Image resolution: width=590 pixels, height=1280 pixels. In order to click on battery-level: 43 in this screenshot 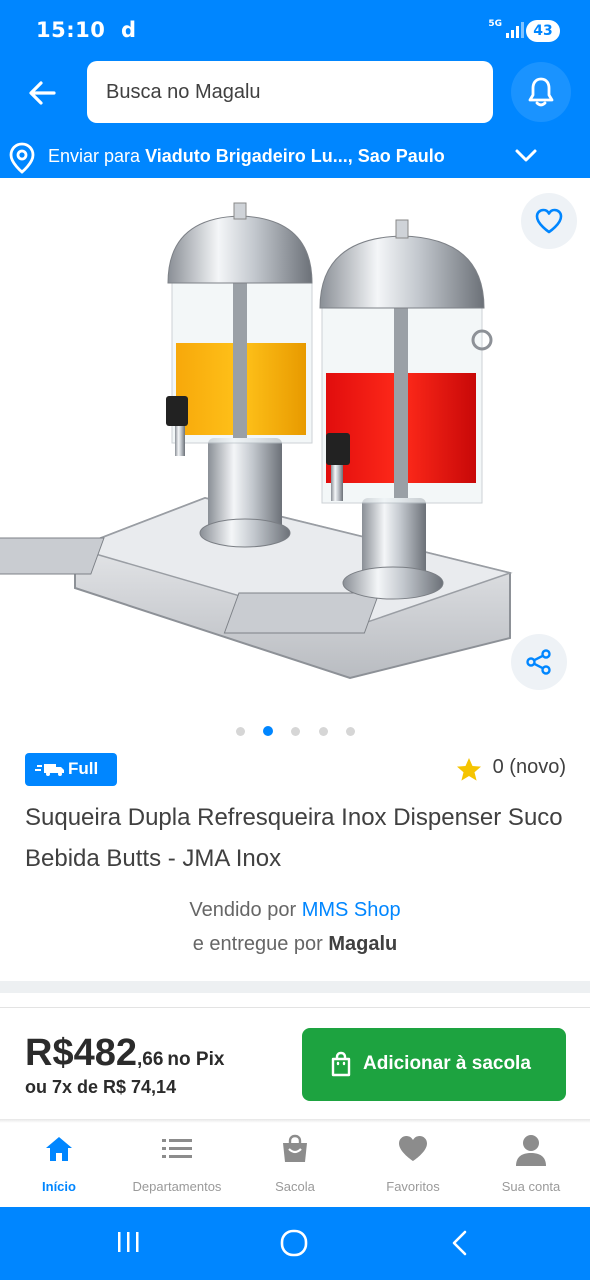, I will do `click(543, 31)`.